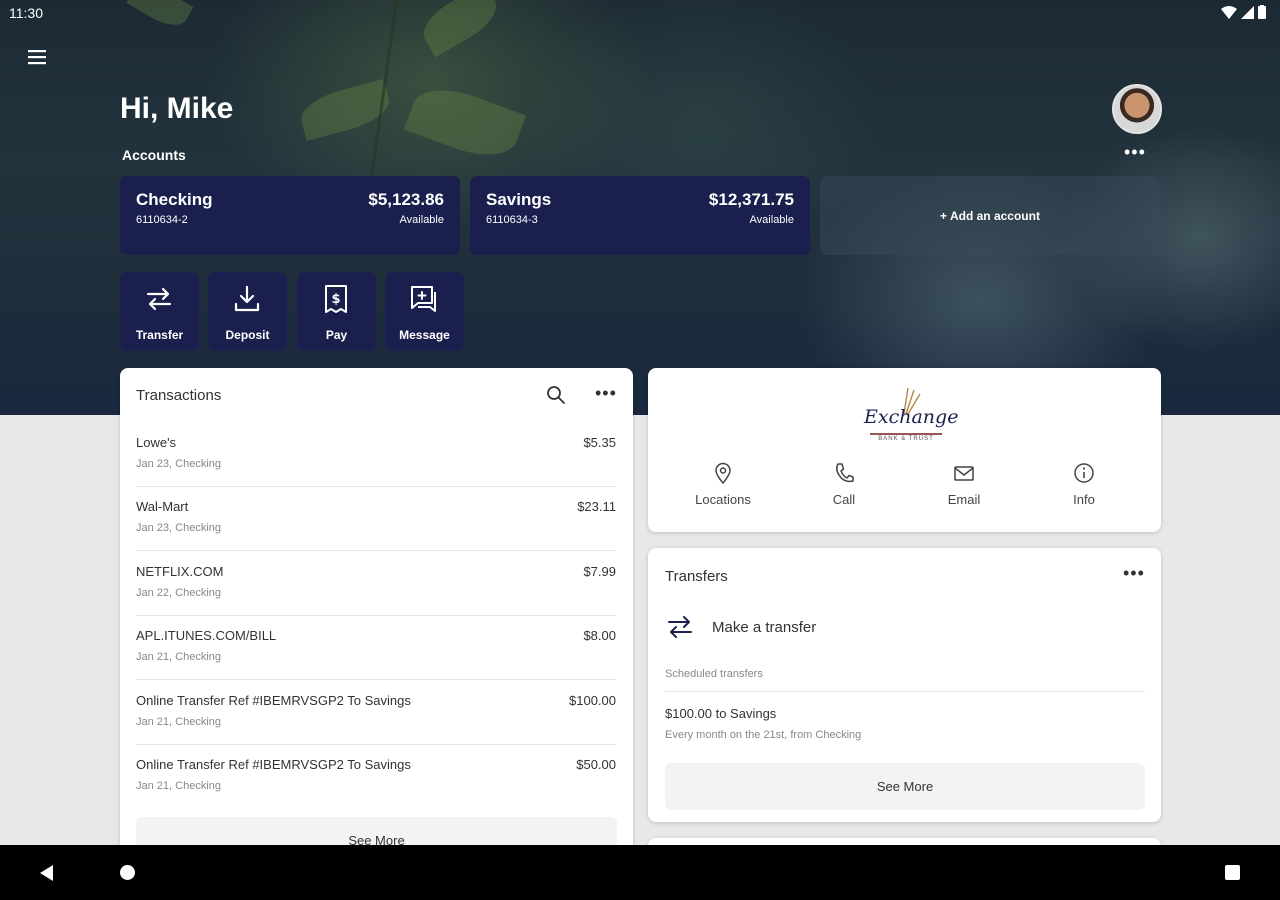 The height and width of the screenshot is (900, 1280). Describe the element at coordinates (376, 584) in the screenshot. I see `transaction-row: NETFLIX.COM Jan 22, Checking $7.99` at that location.